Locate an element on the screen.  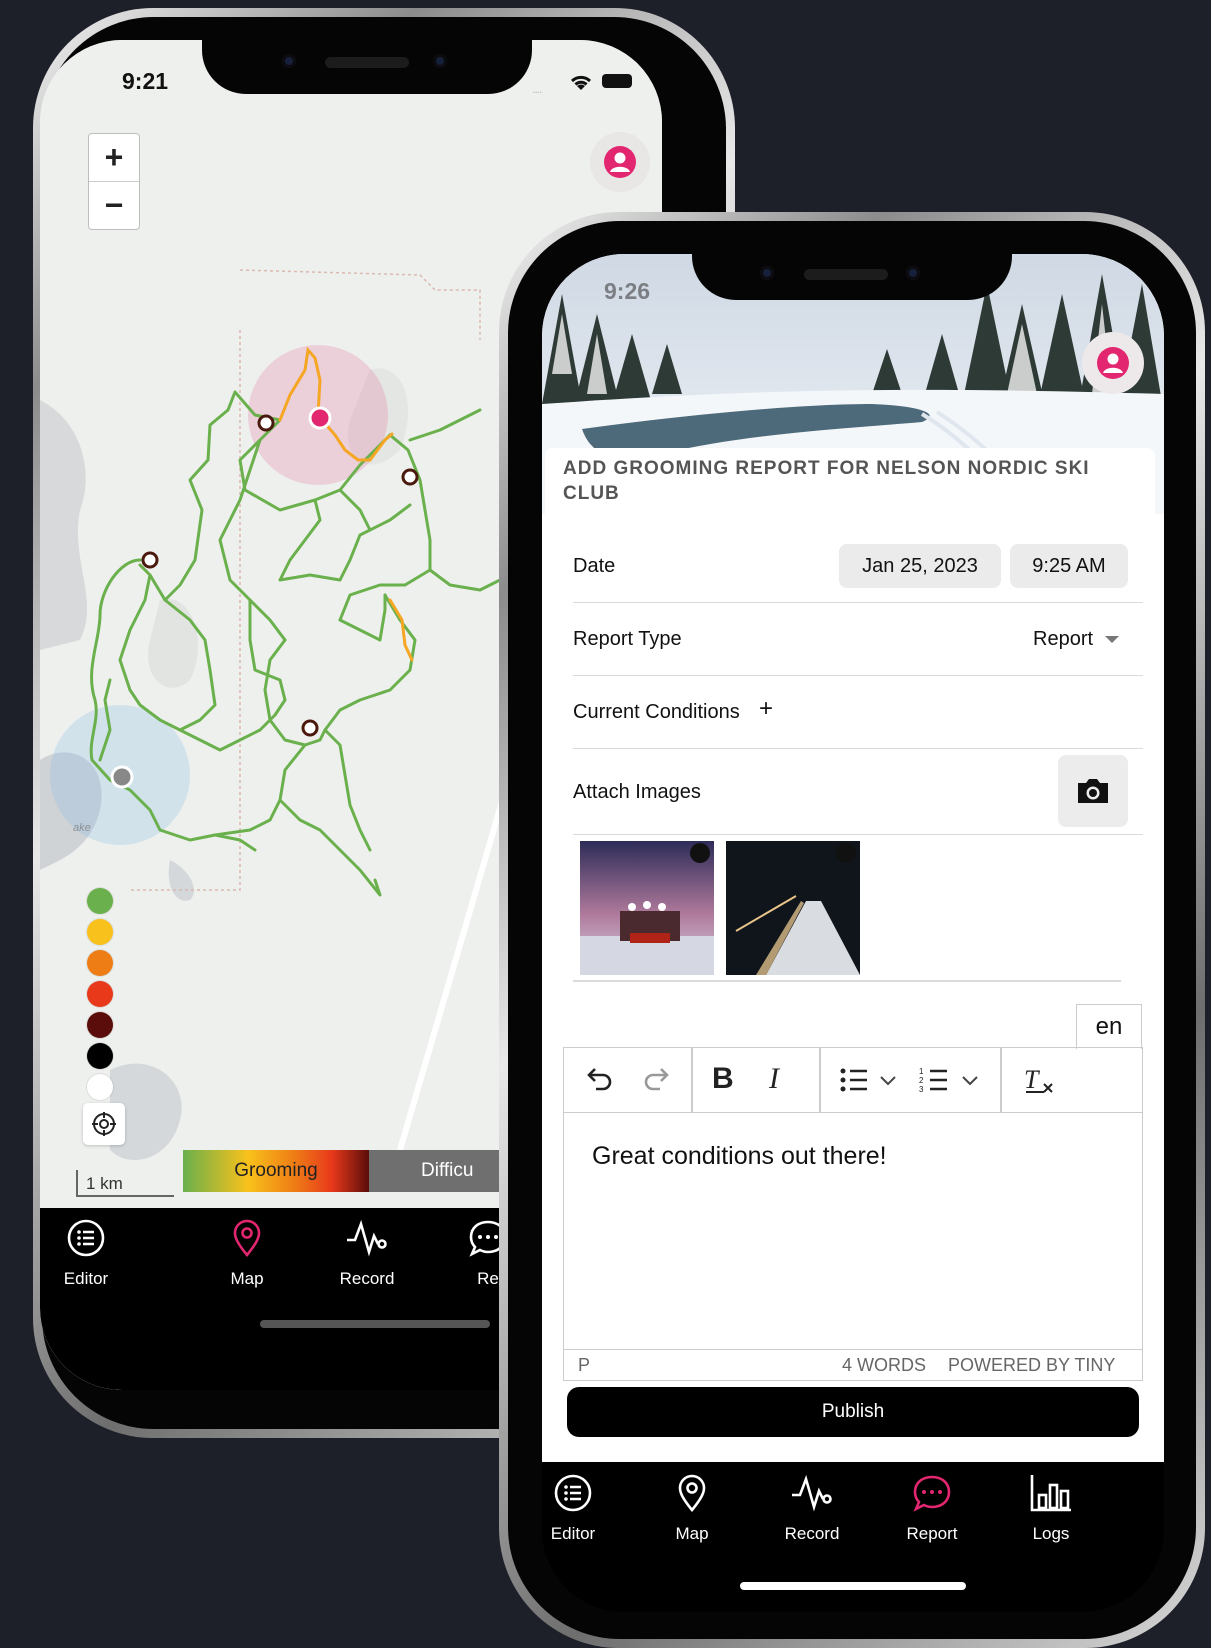
italic-button: I is located at coordinates (774, 1079).